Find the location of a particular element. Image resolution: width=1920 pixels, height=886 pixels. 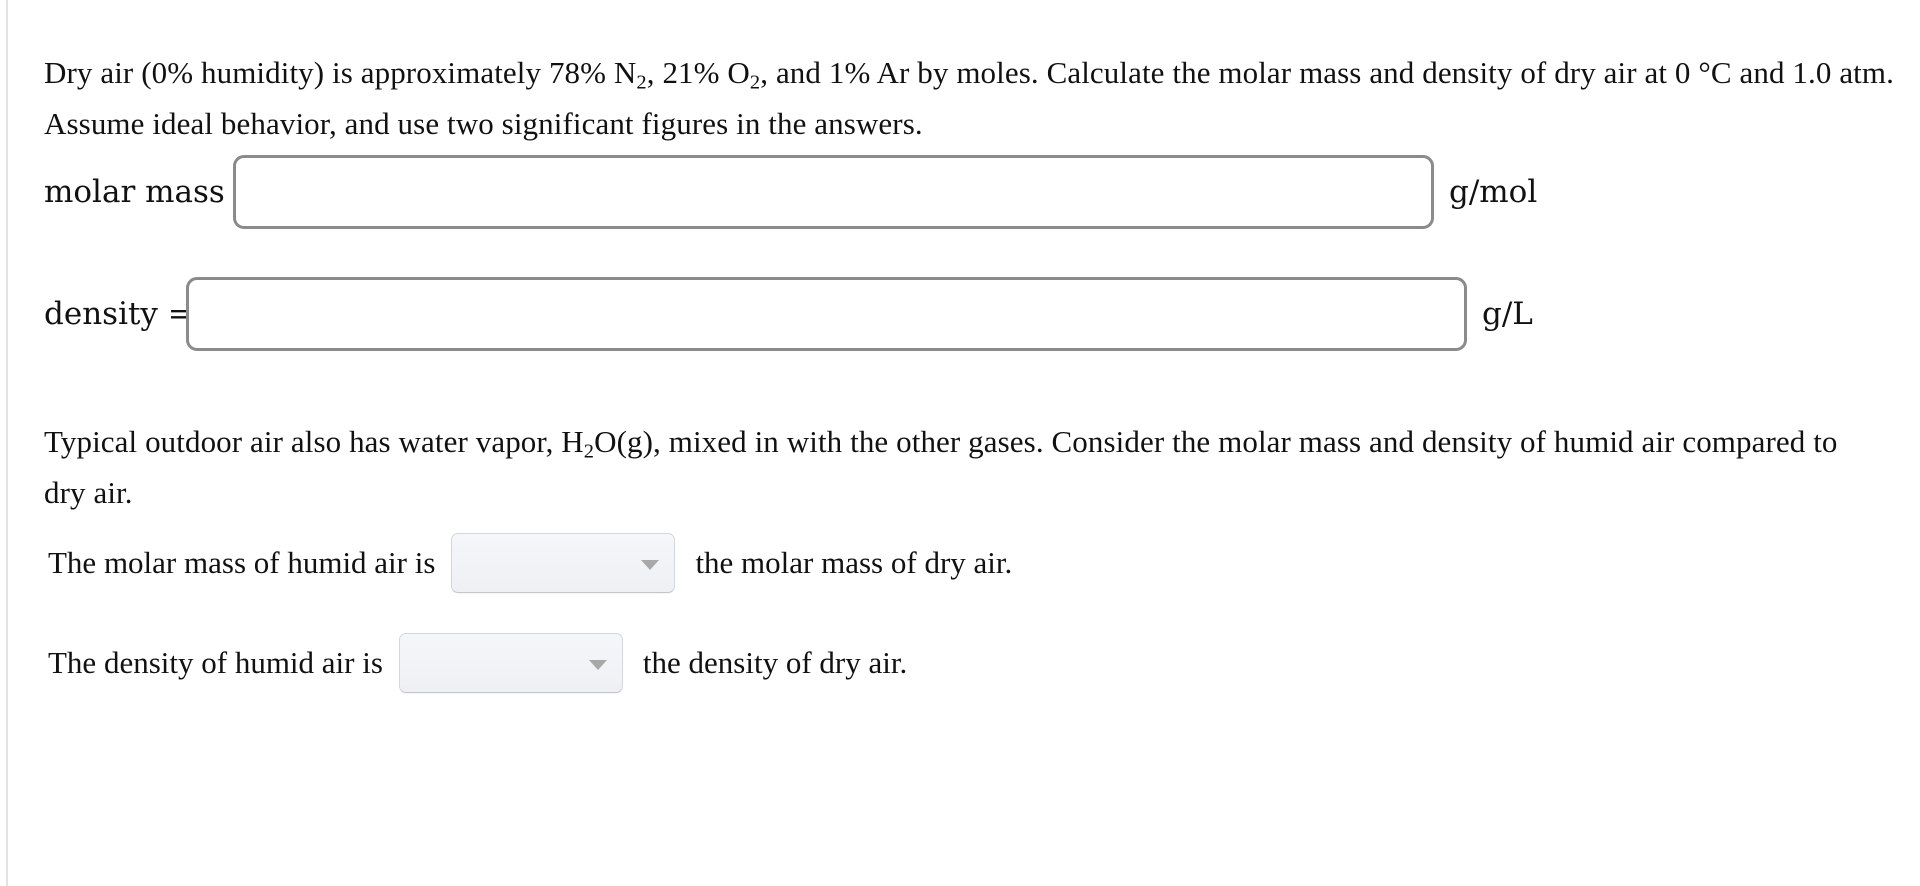

intro-subscript-oxygen: 2 is located at coordinates (755, 82).